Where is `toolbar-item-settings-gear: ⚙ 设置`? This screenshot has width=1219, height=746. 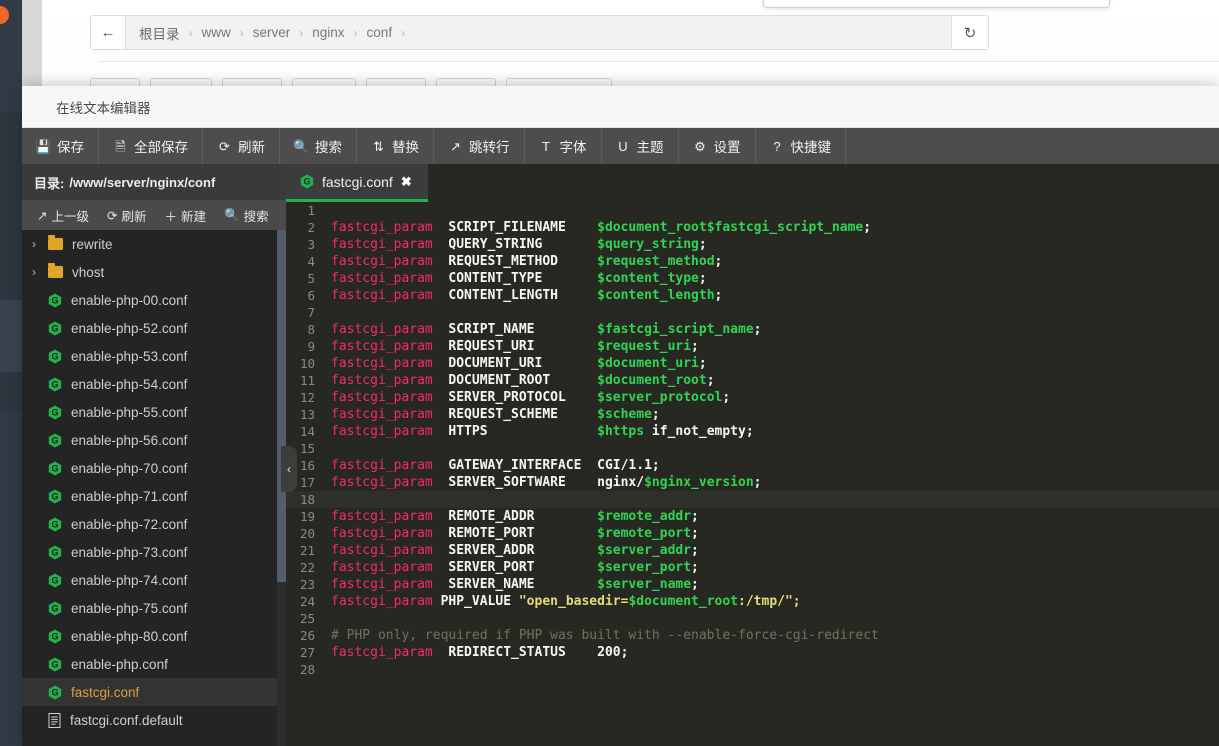 toolbar-item-settings-gear: ⚙ 设置 is located at coordinates (717, 146).